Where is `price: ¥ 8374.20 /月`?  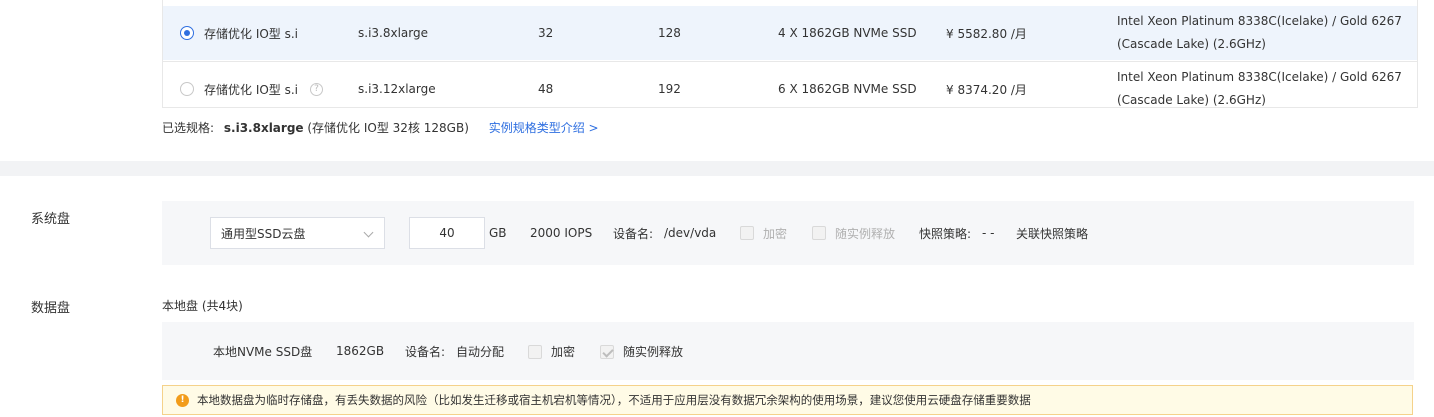
price: ¥ 8374.20 /月 is located at coordinates (986, 89).